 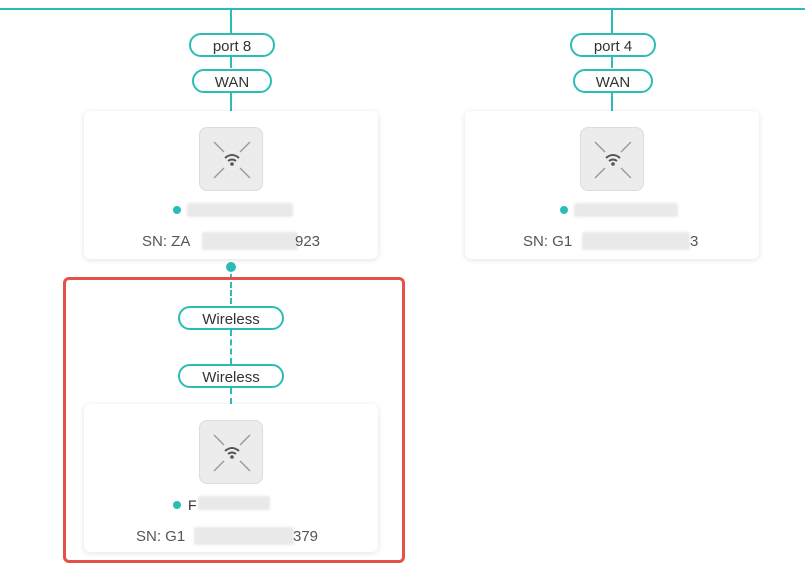 I want to click on wan-label-right: WAN, so click(x=613, y=81).